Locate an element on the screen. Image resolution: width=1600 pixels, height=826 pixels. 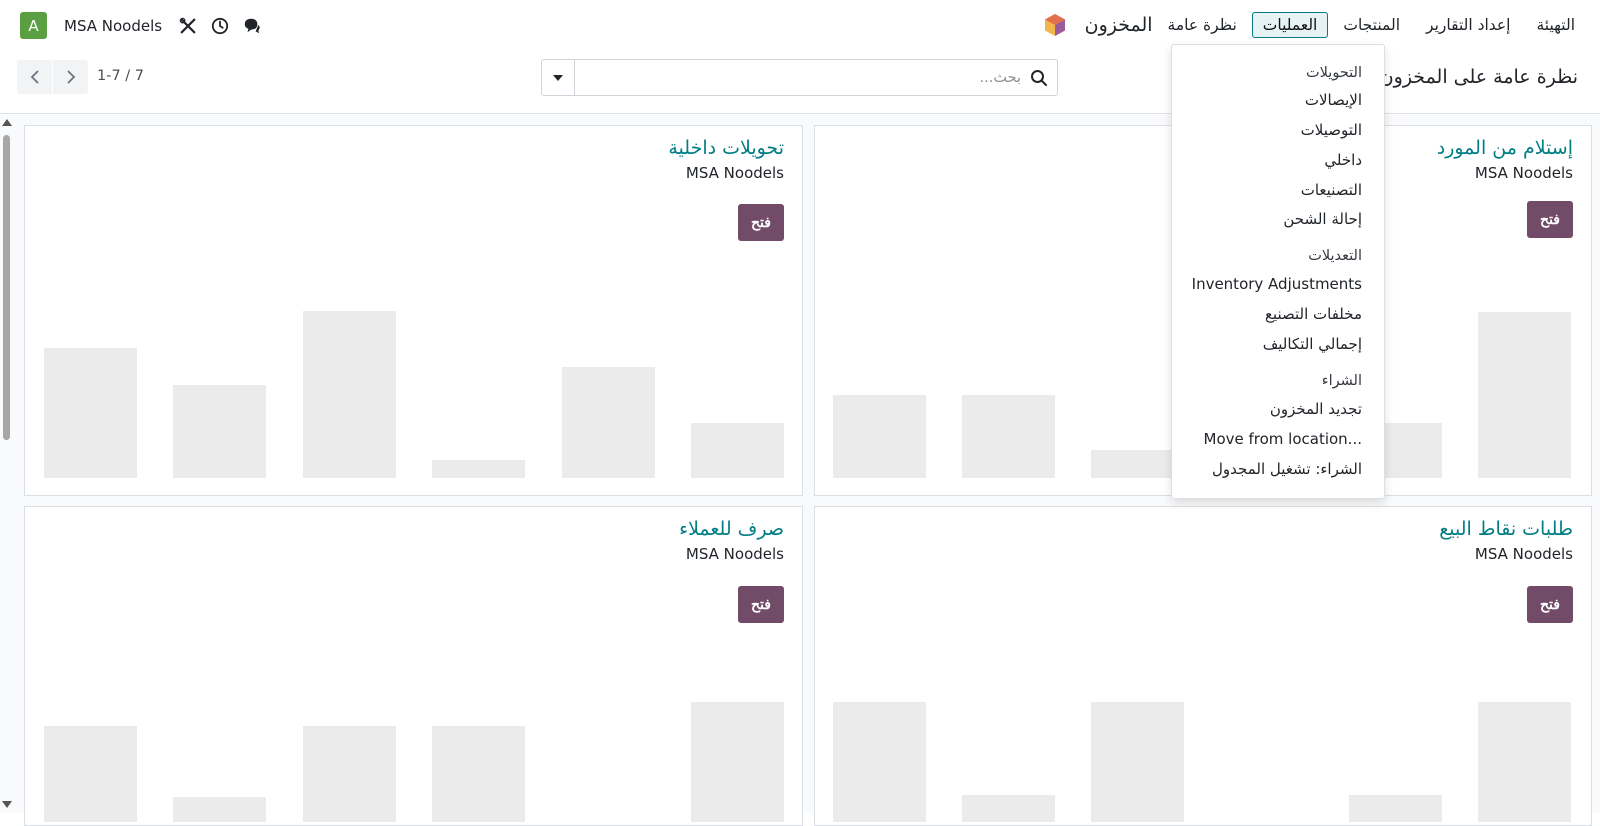
dropdown-item-run-scheduler: الشراء: تشغيل المجدول is located at coordinates (1287, 469).